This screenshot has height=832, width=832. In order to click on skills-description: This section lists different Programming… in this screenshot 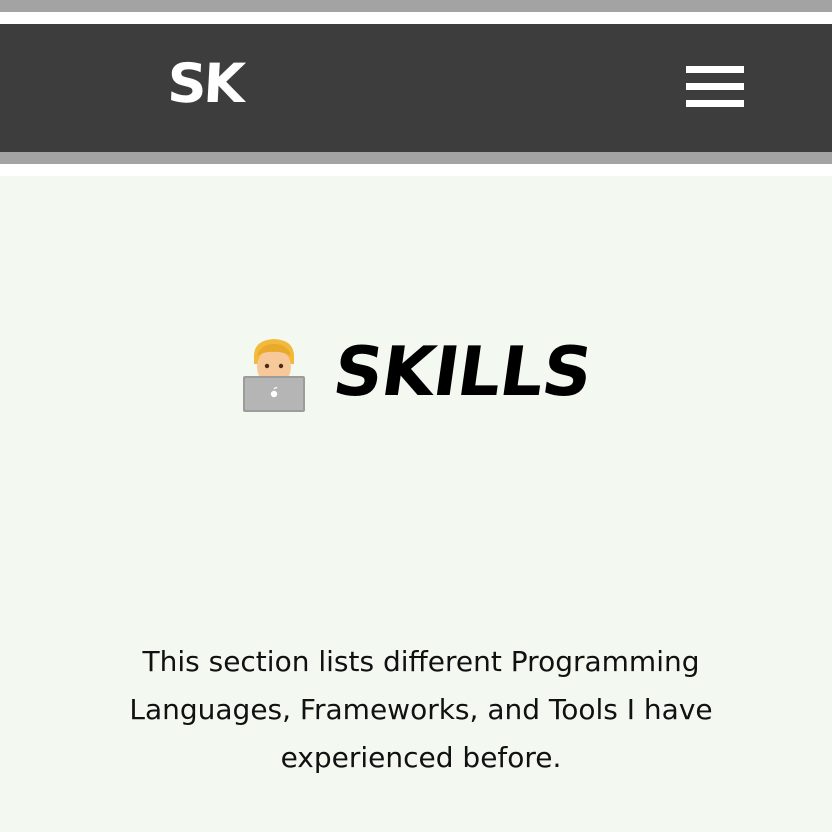, I will do `click(421, 709)`.